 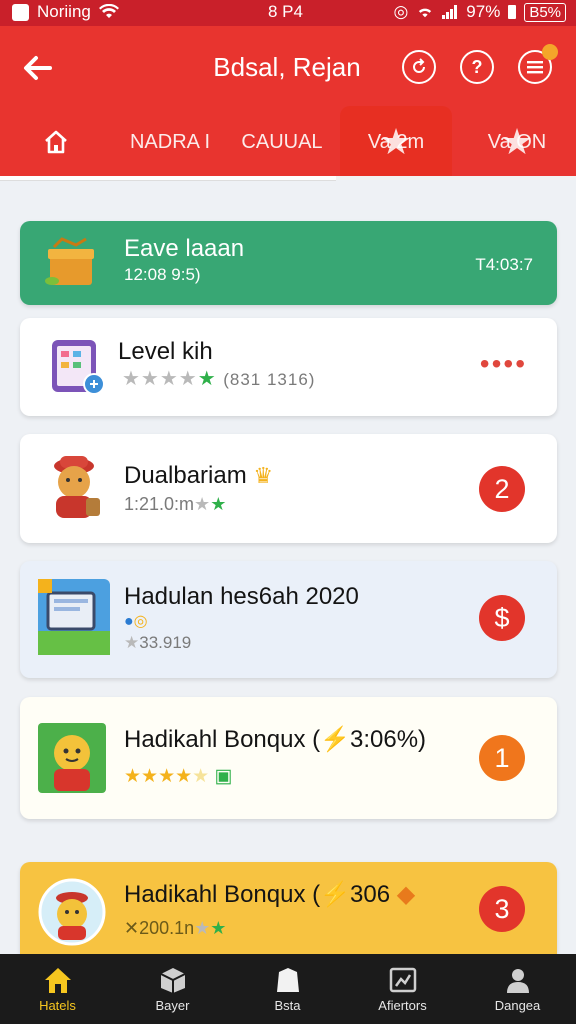 I want to click on refresh-icon, so click(x=419, y=65).